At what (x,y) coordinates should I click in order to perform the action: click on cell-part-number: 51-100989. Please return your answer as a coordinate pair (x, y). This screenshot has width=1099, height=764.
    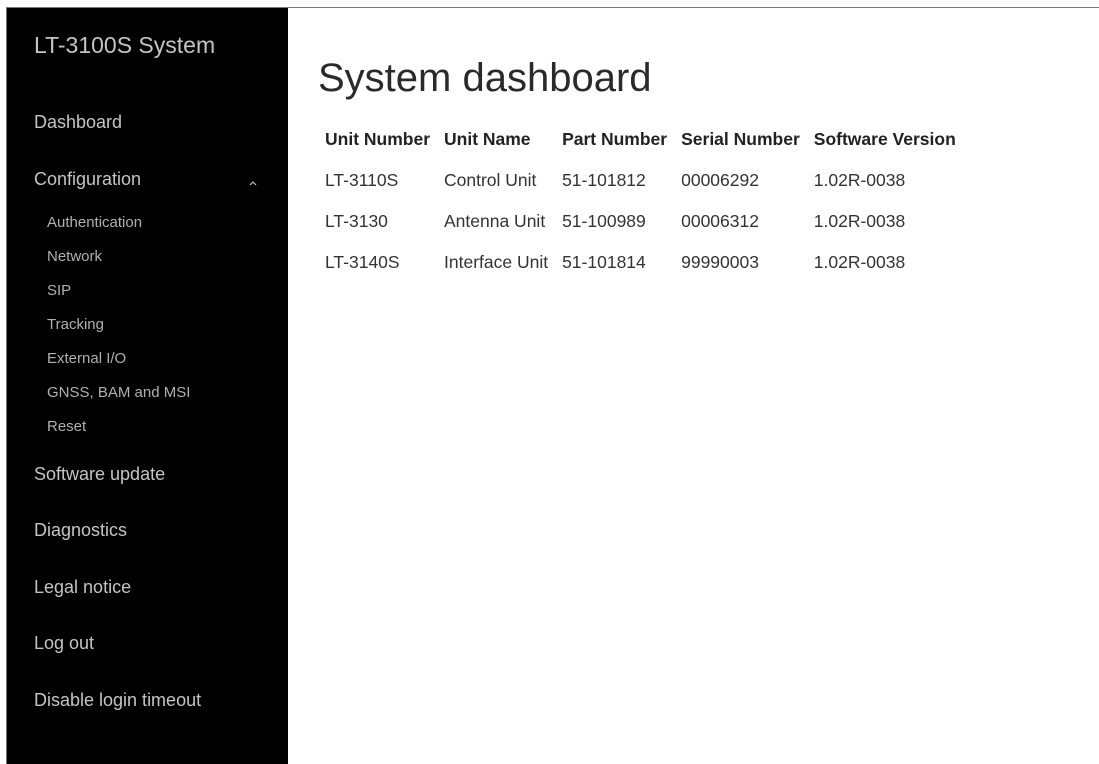
    Looking at the image, I should click on (604, 221).